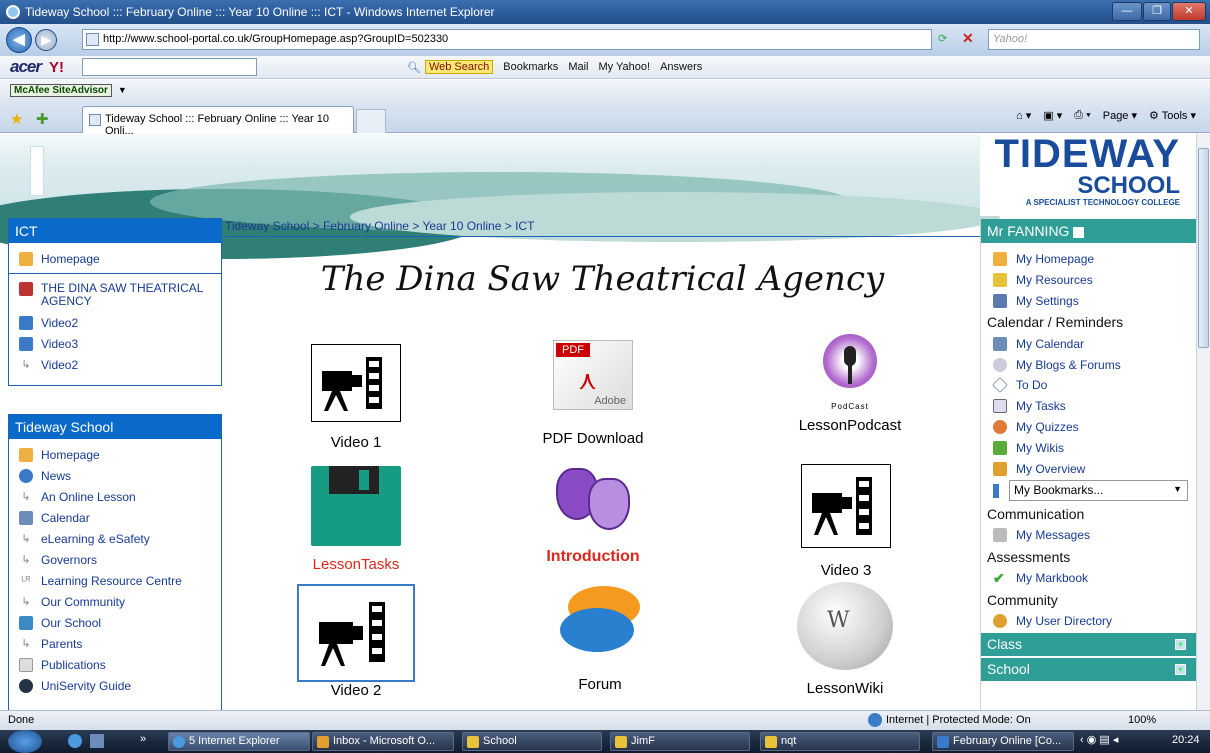 This screenshot has width=1210, height=753. What do you see at coordinates (115, 322) in the screenshot?
I see `ict-item-video2: Video2` at bounding box center [115, 322].